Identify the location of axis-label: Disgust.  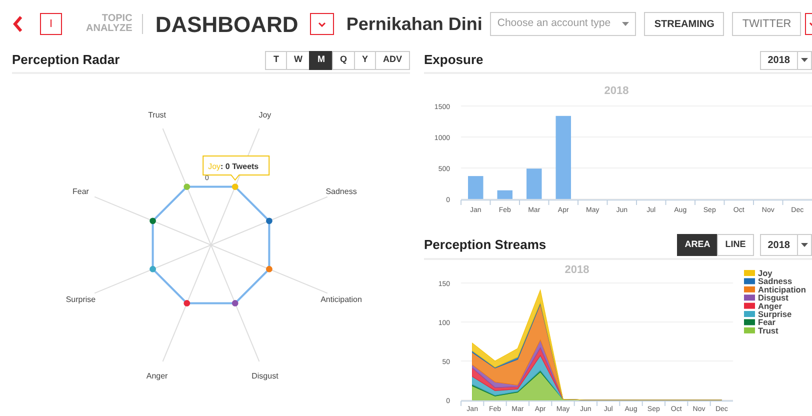
(265, 375).